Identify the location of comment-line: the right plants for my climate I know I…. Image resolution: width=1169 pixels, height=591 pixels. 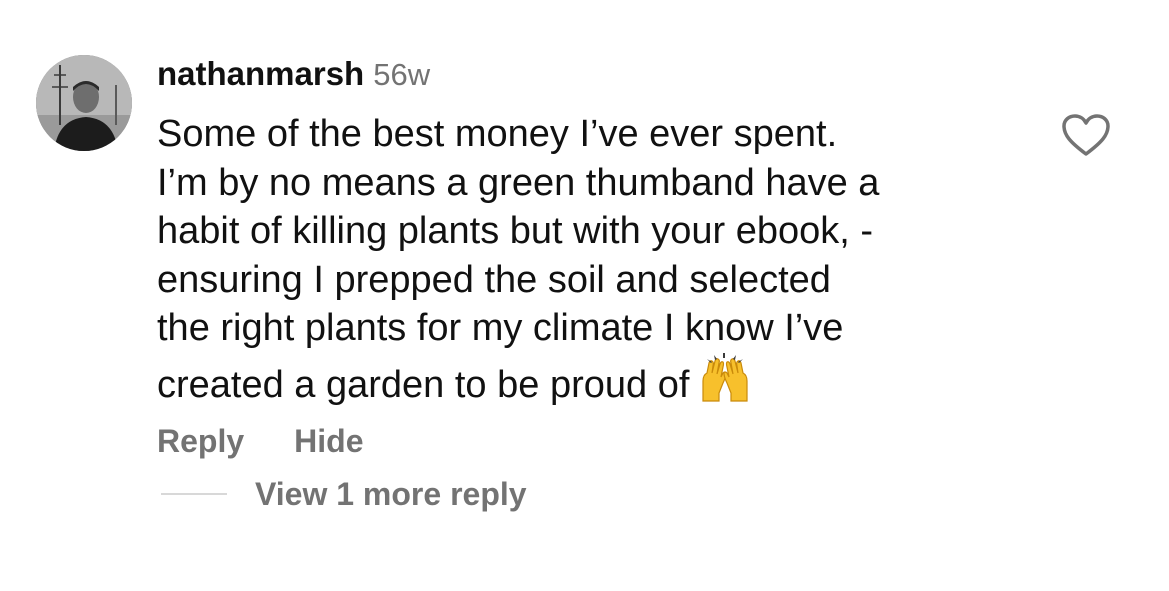
(500, 328).